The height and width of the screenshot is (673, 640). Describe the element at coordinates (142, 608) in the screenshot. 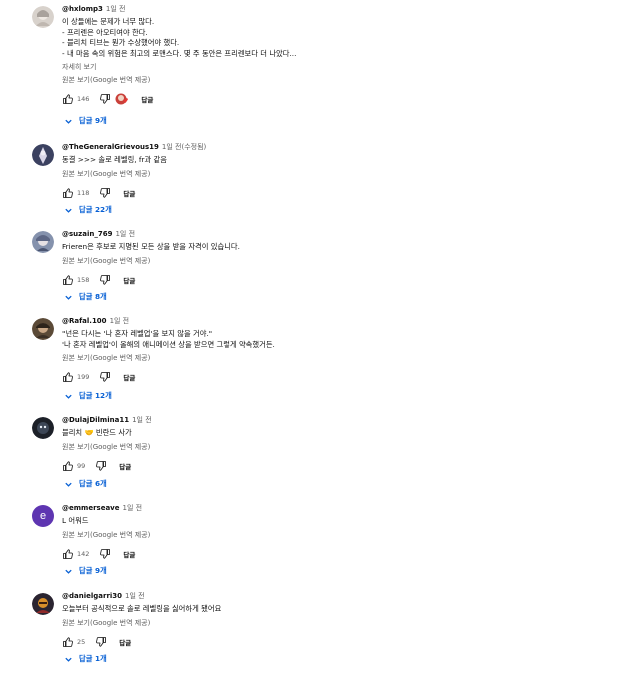

I see `comment-line: 오늘부터 공식적으로 솔로 레벨링을 싫어하게 됐어요` at that location.